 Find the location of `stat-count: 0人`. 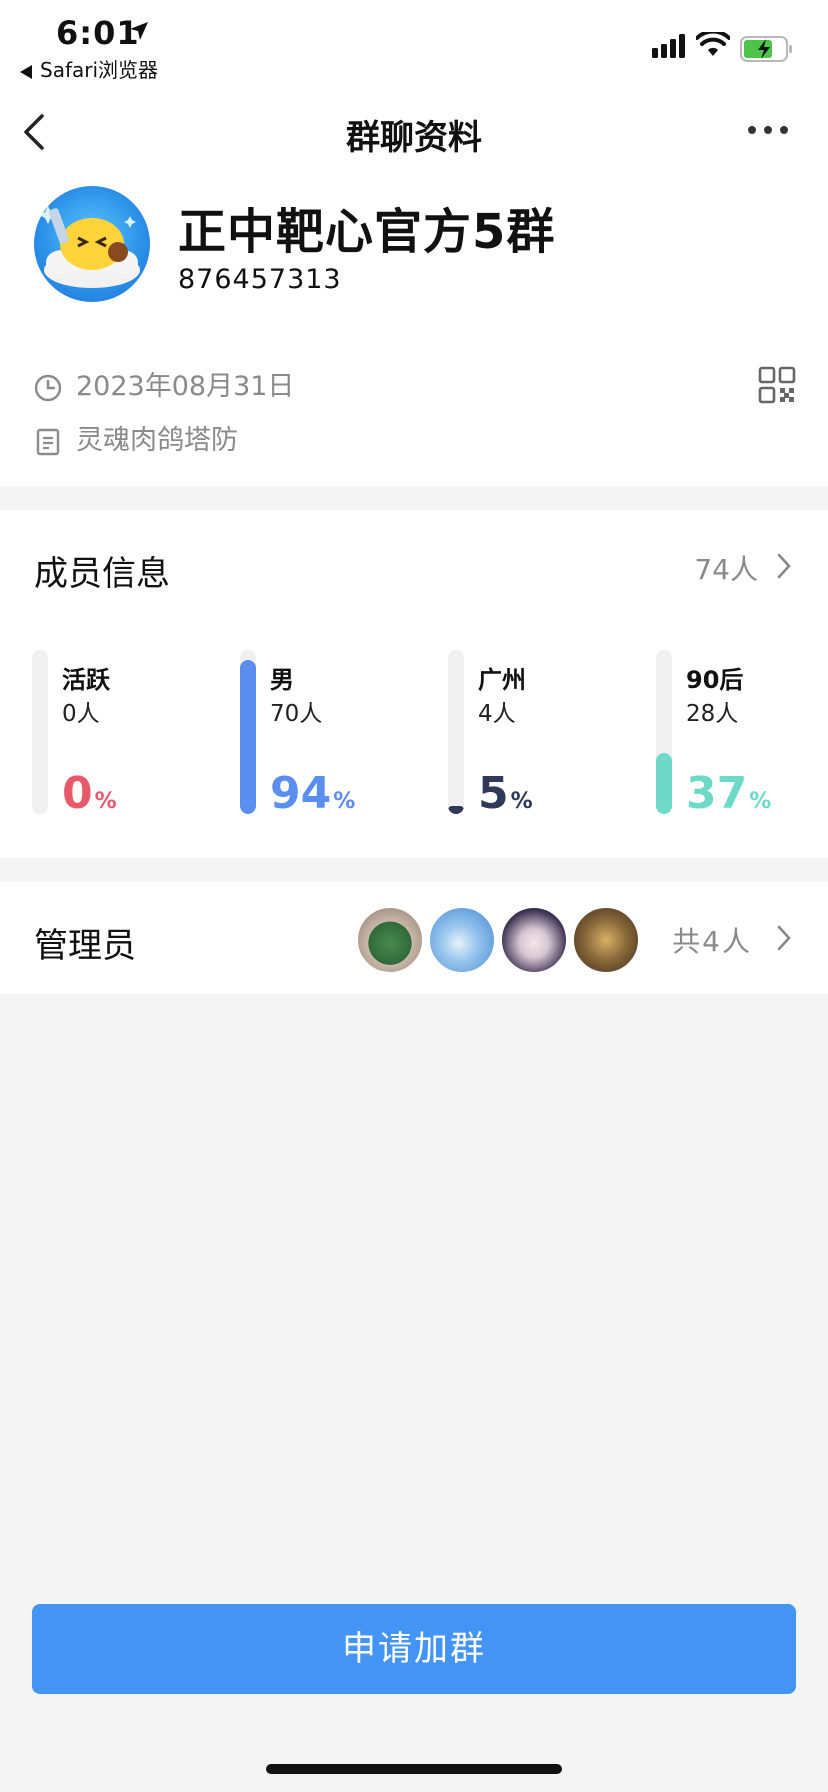

stat-count: 0人 is located at coordinates (81, 714).